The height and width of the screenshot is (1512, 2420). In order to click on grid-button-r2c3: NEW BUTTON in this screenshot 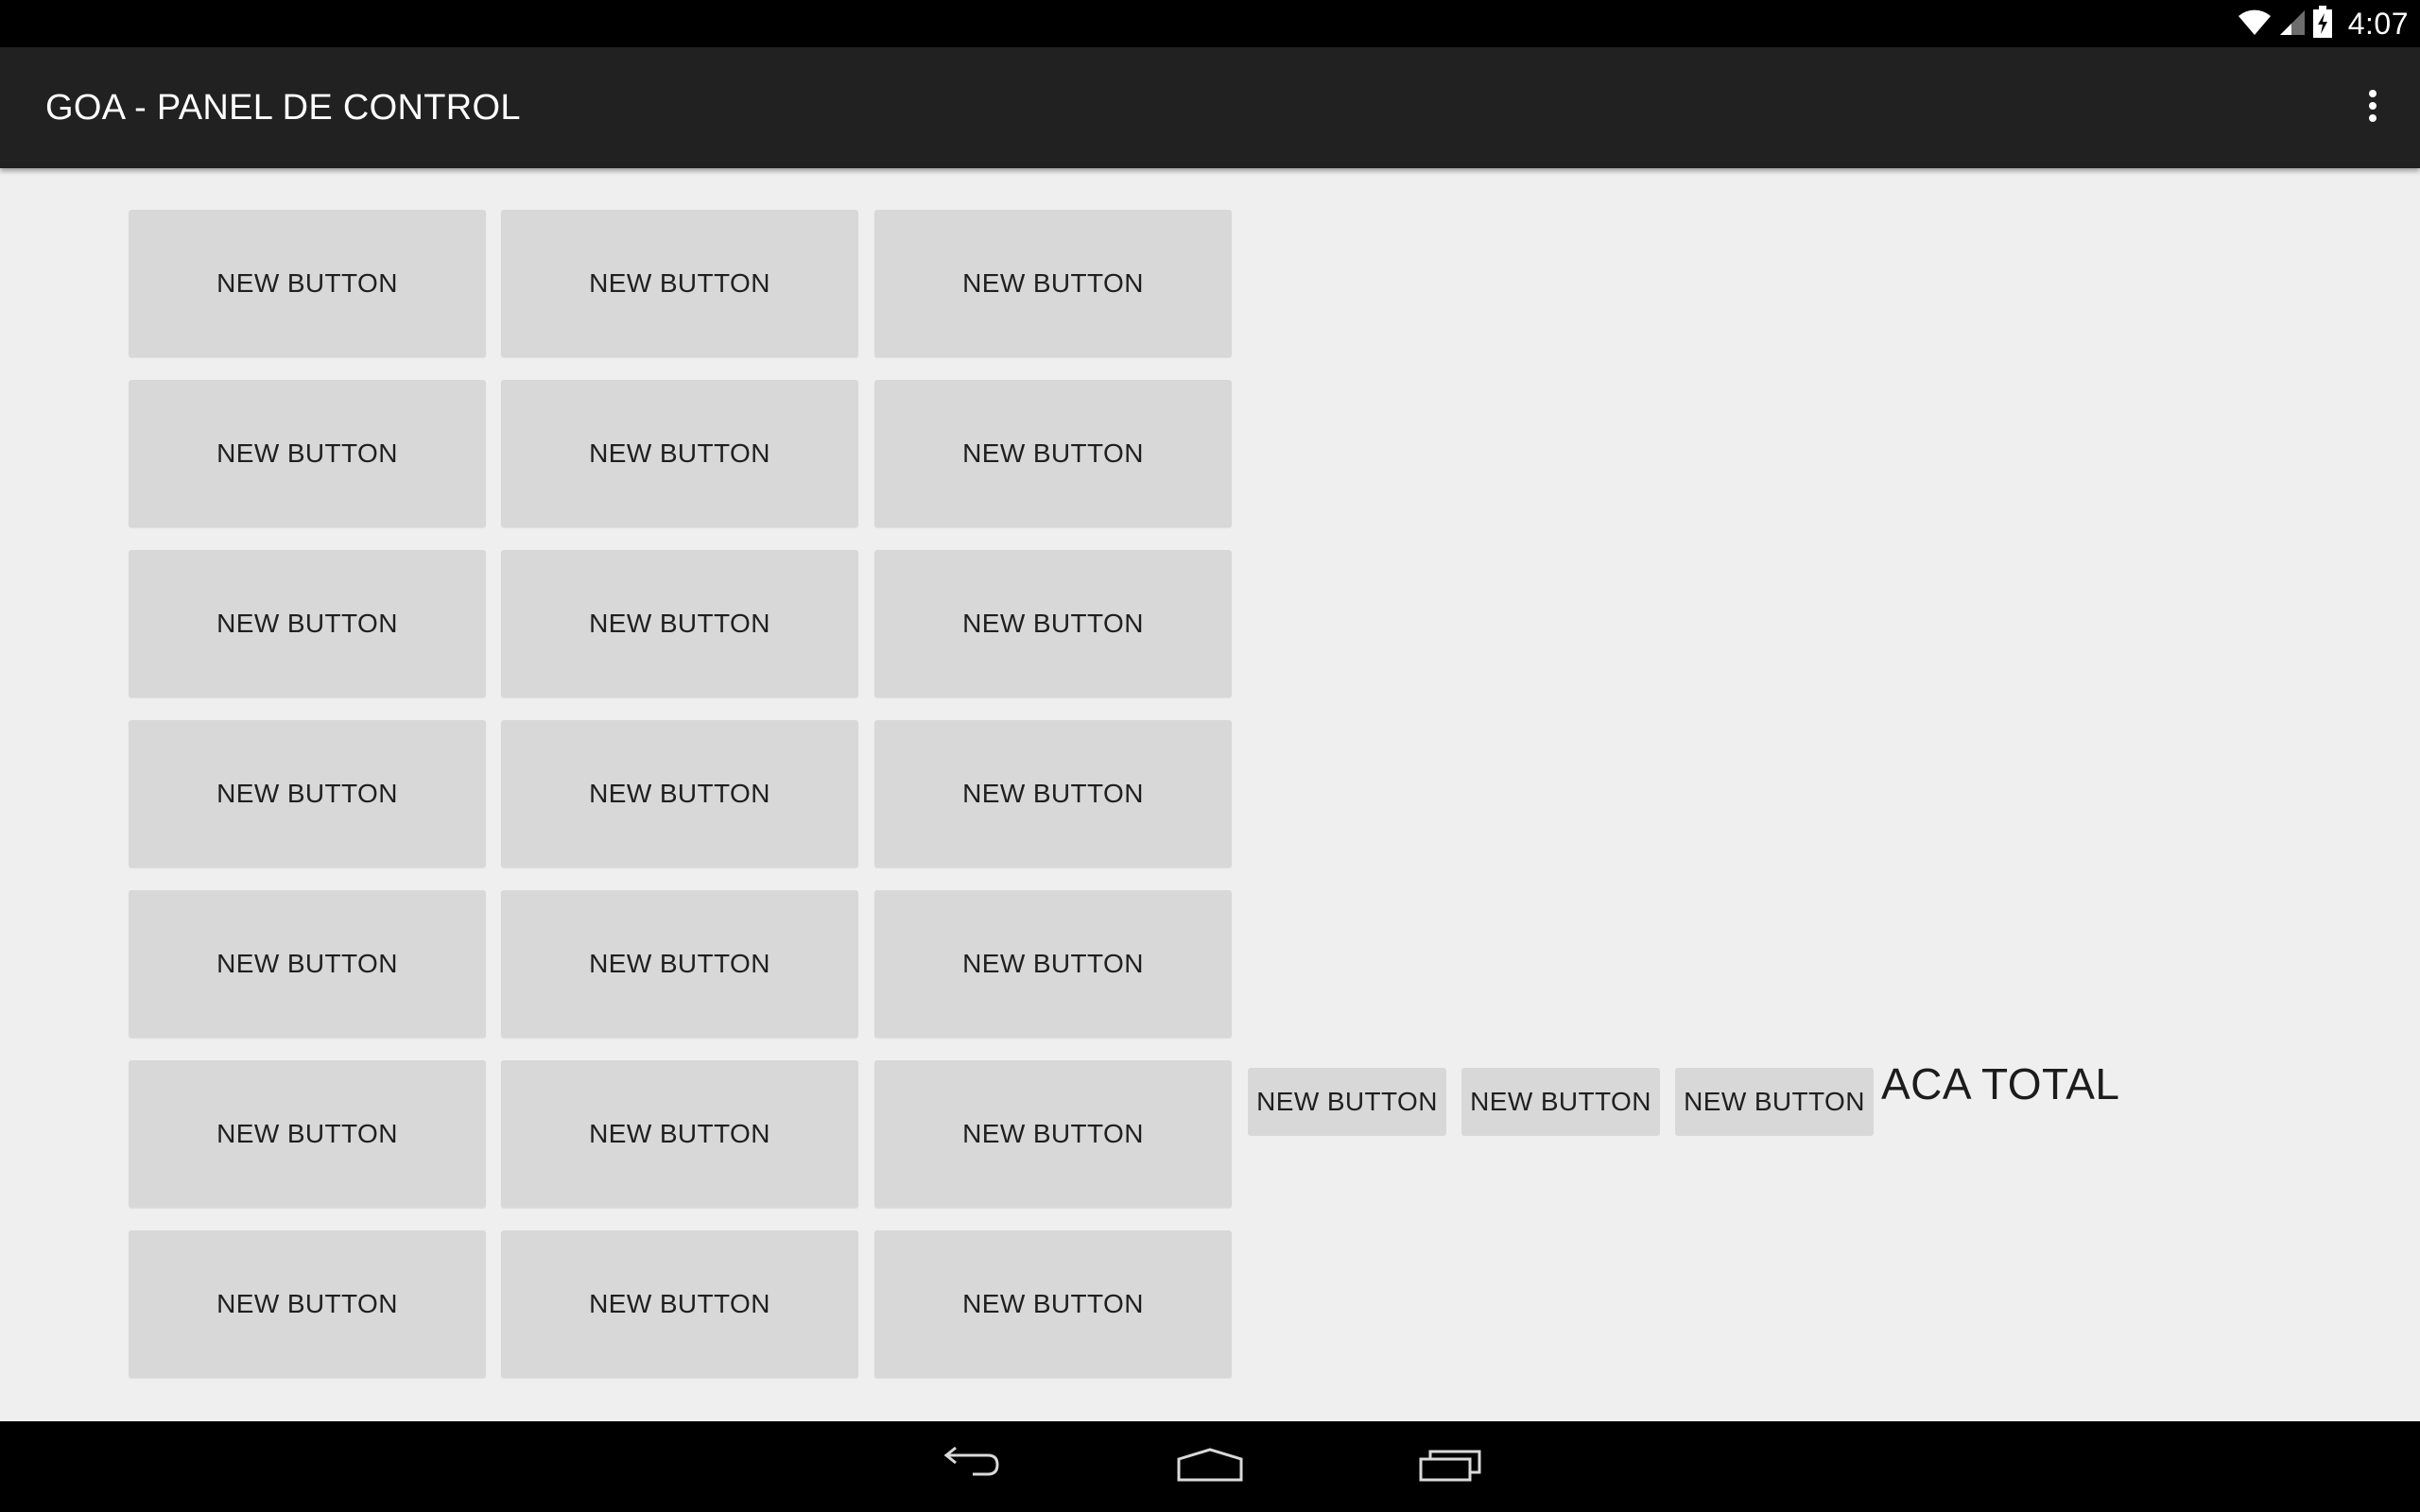, I will do `click(1053, 453)`.